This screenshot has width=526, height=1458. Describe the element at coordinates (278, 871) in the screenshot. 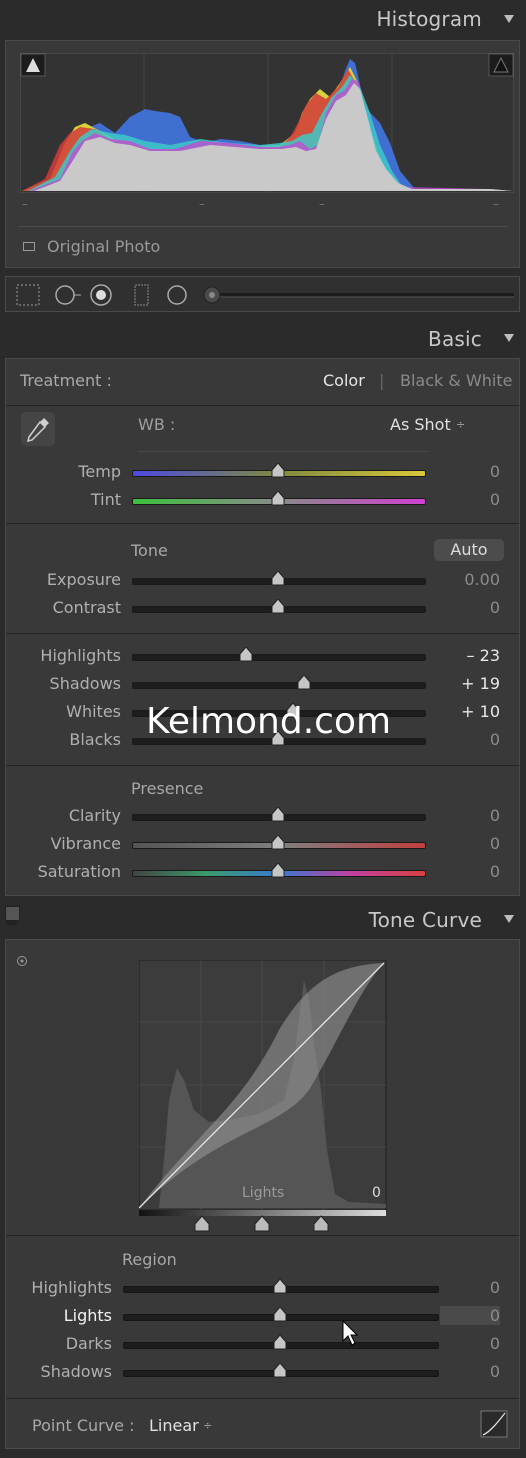

I see `saturation-slider-thumb` at that location.